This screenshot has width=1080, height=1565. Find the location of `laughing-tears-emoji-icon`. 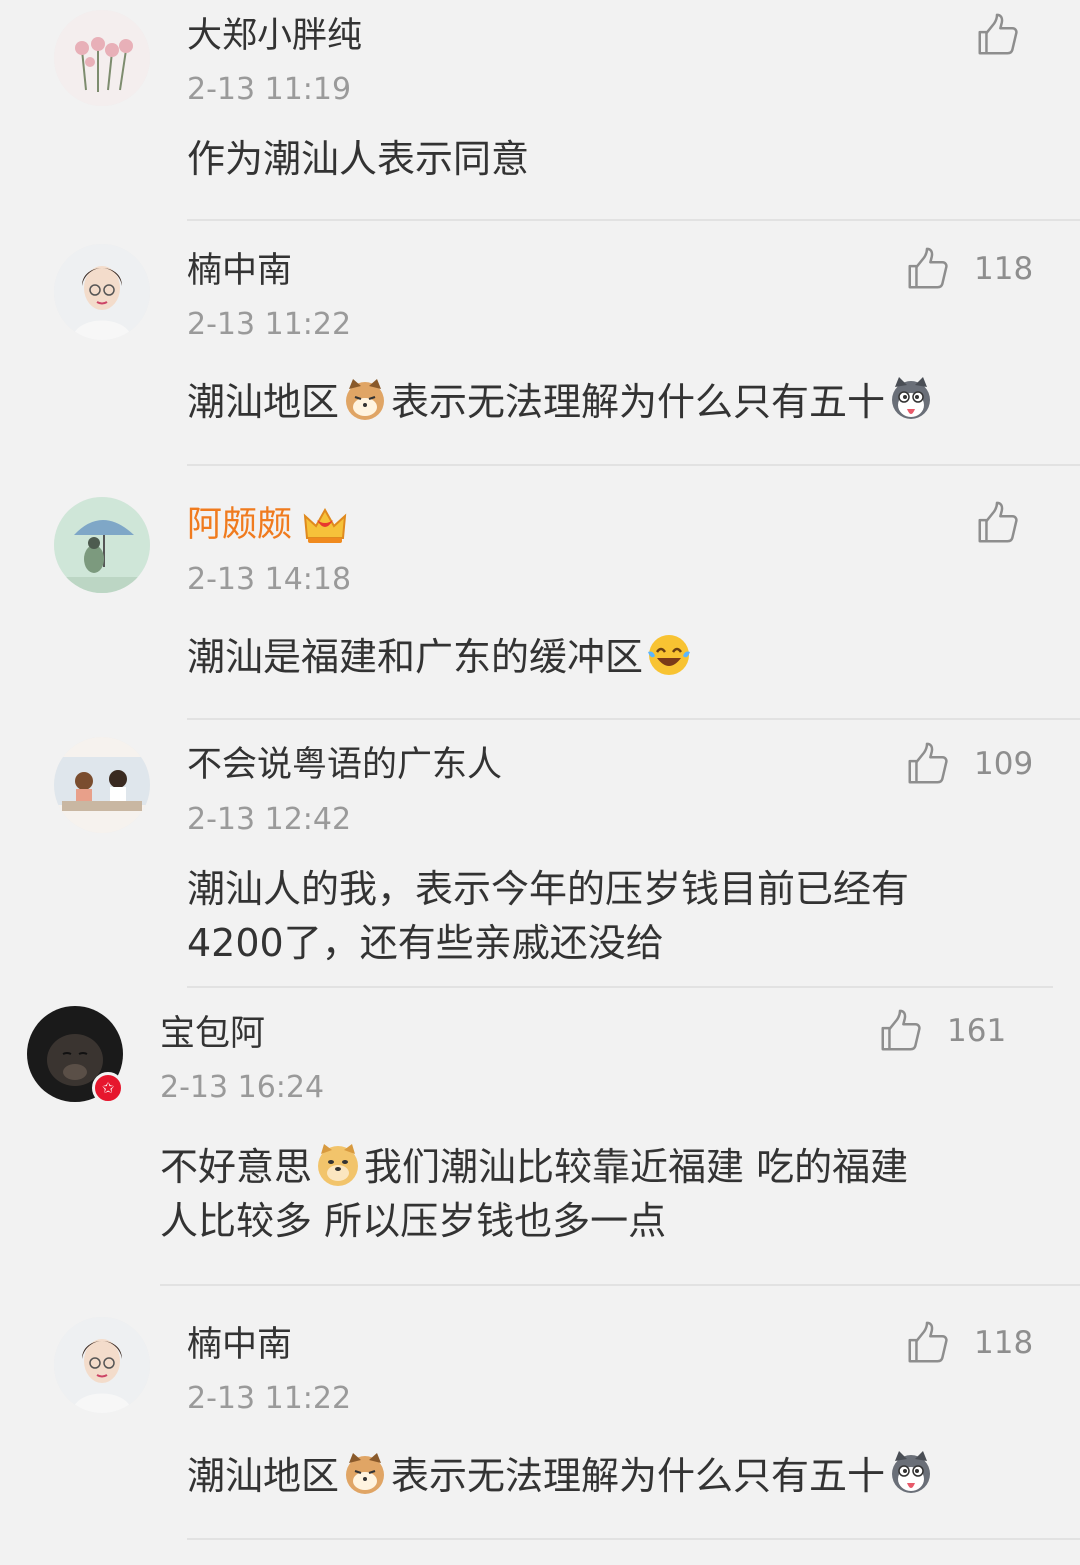

laughing-tears-emoji-icon is located at coordinates (669, 655).